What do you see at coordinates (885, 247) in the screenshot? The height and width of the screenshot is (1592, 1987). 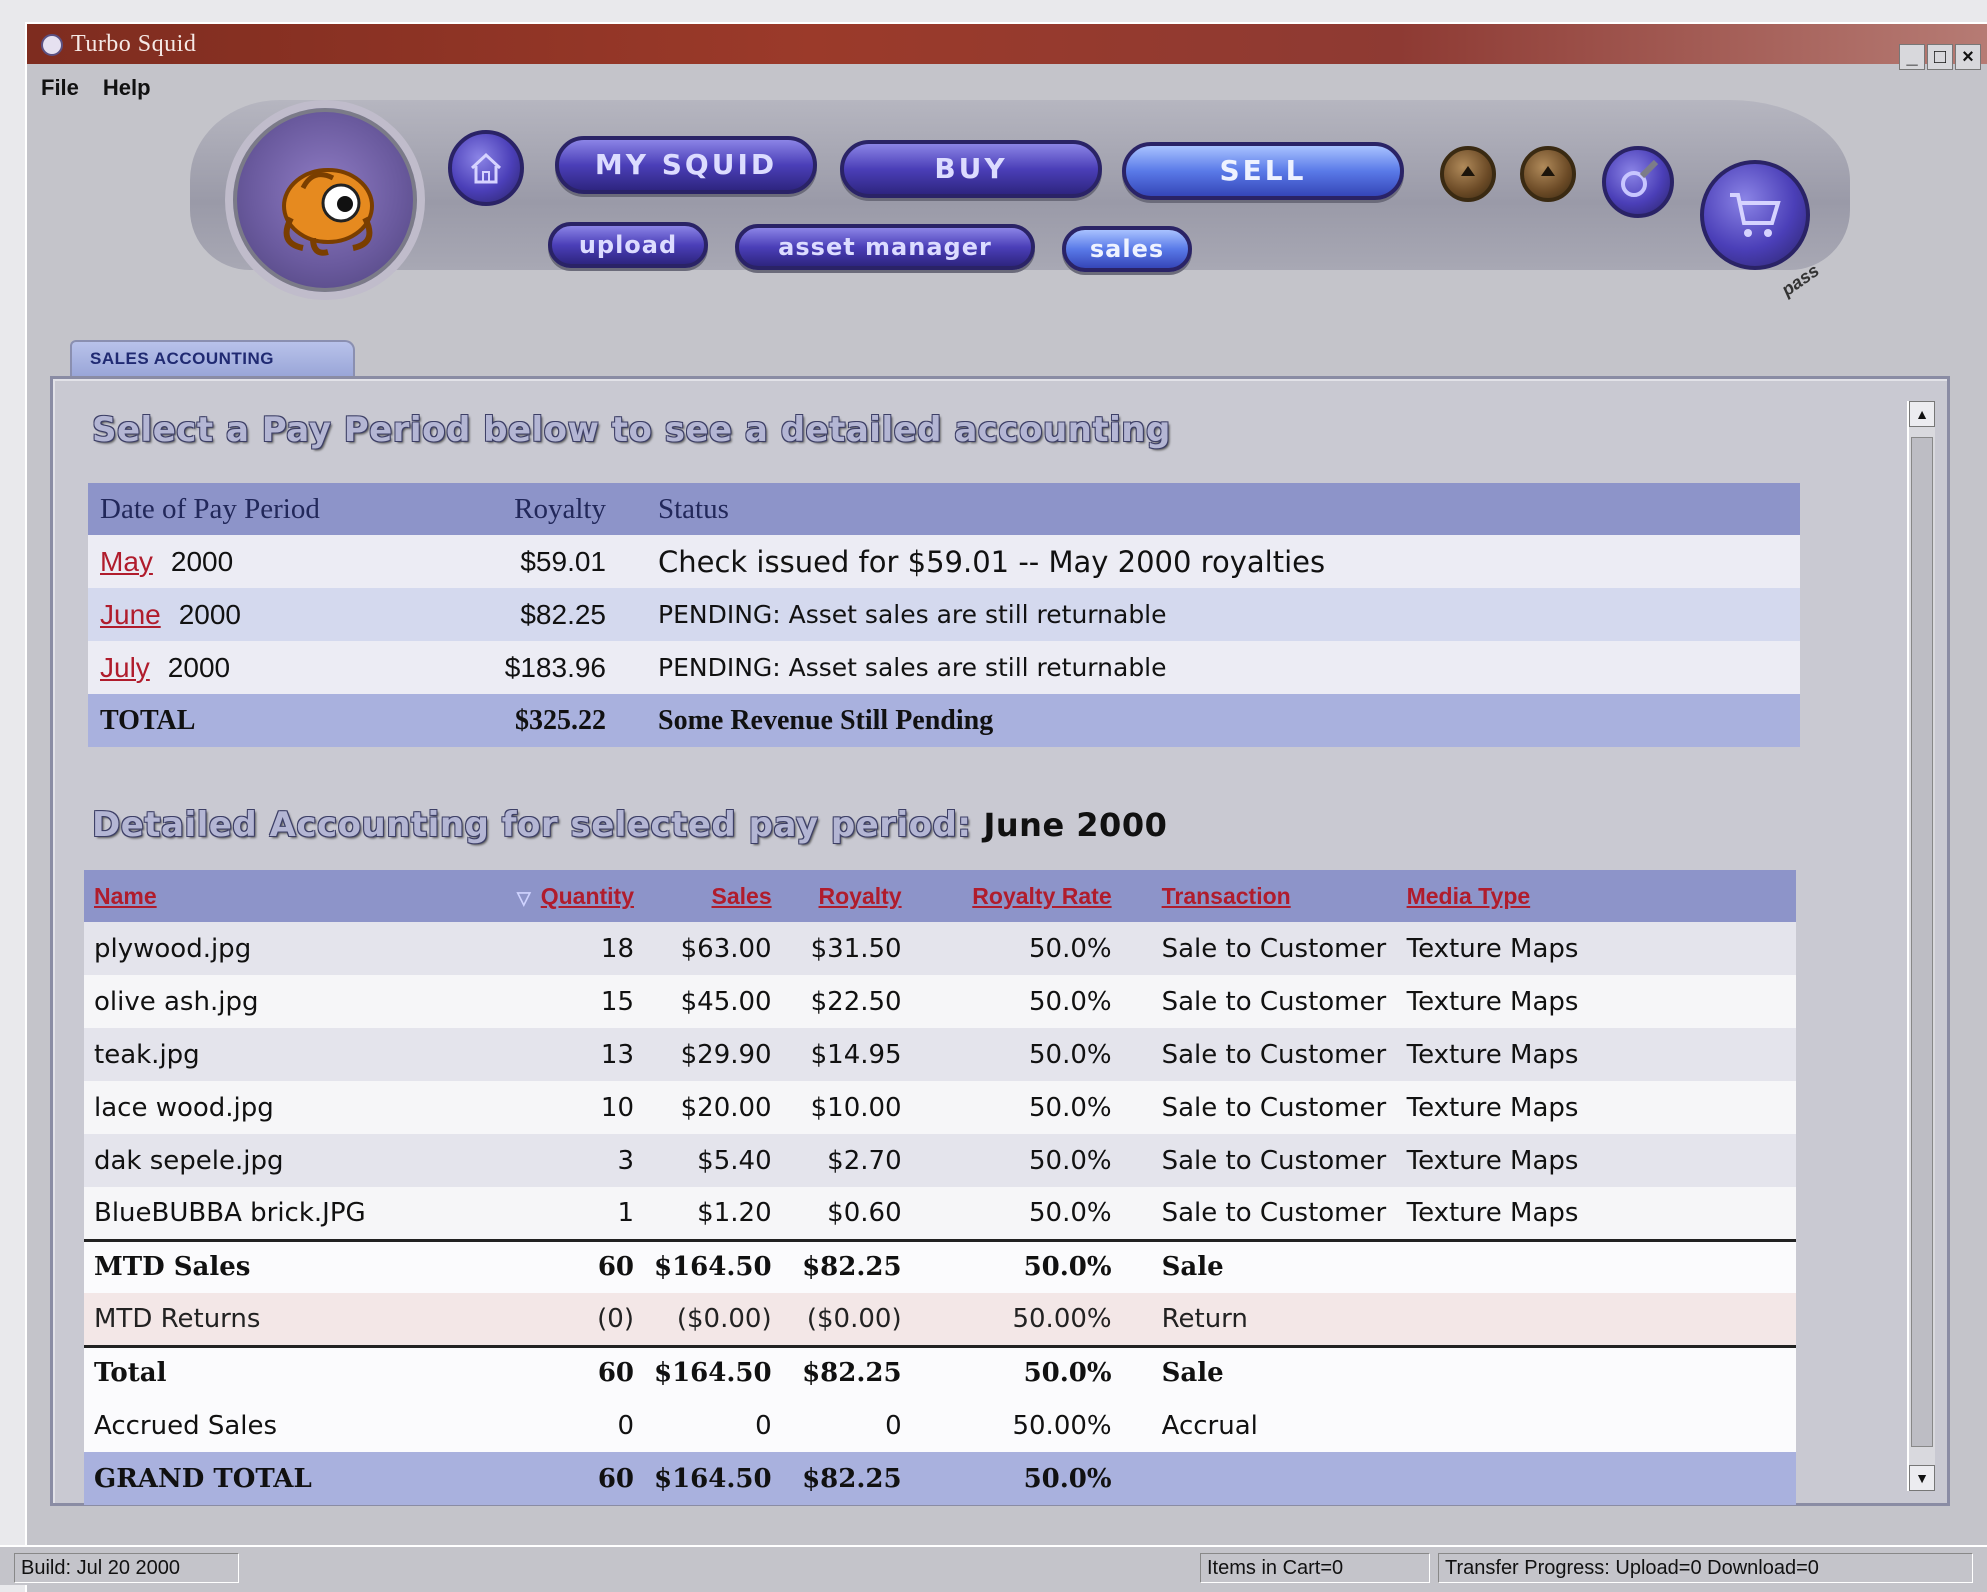 I see `nav-asset-manager-button: asset manager` at bounding box center [885, 247].